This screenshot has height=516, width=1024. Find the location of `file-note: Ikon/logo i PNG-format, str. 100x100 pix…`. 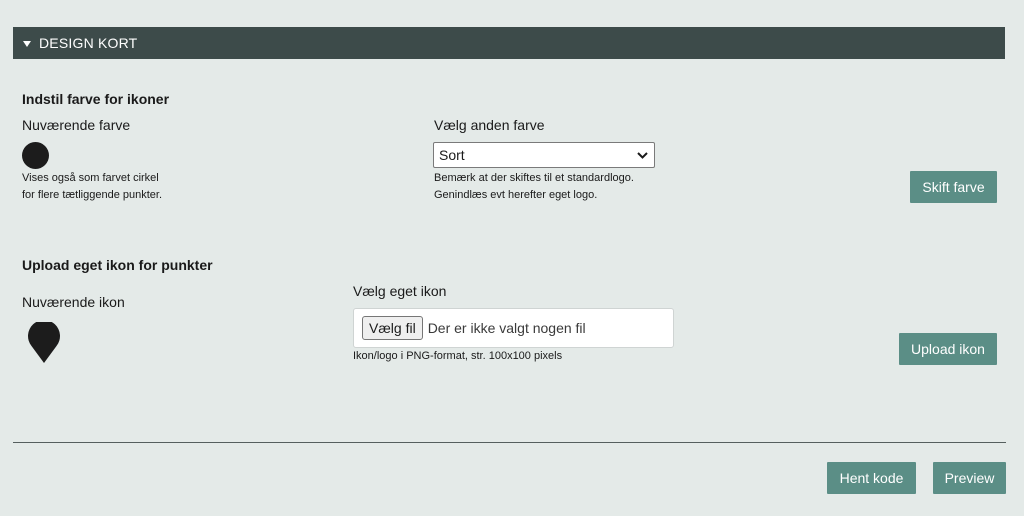

file-note: Ikon/logo i PNG-format, str. 100x100 pix… is located at coordinates (458, 356).